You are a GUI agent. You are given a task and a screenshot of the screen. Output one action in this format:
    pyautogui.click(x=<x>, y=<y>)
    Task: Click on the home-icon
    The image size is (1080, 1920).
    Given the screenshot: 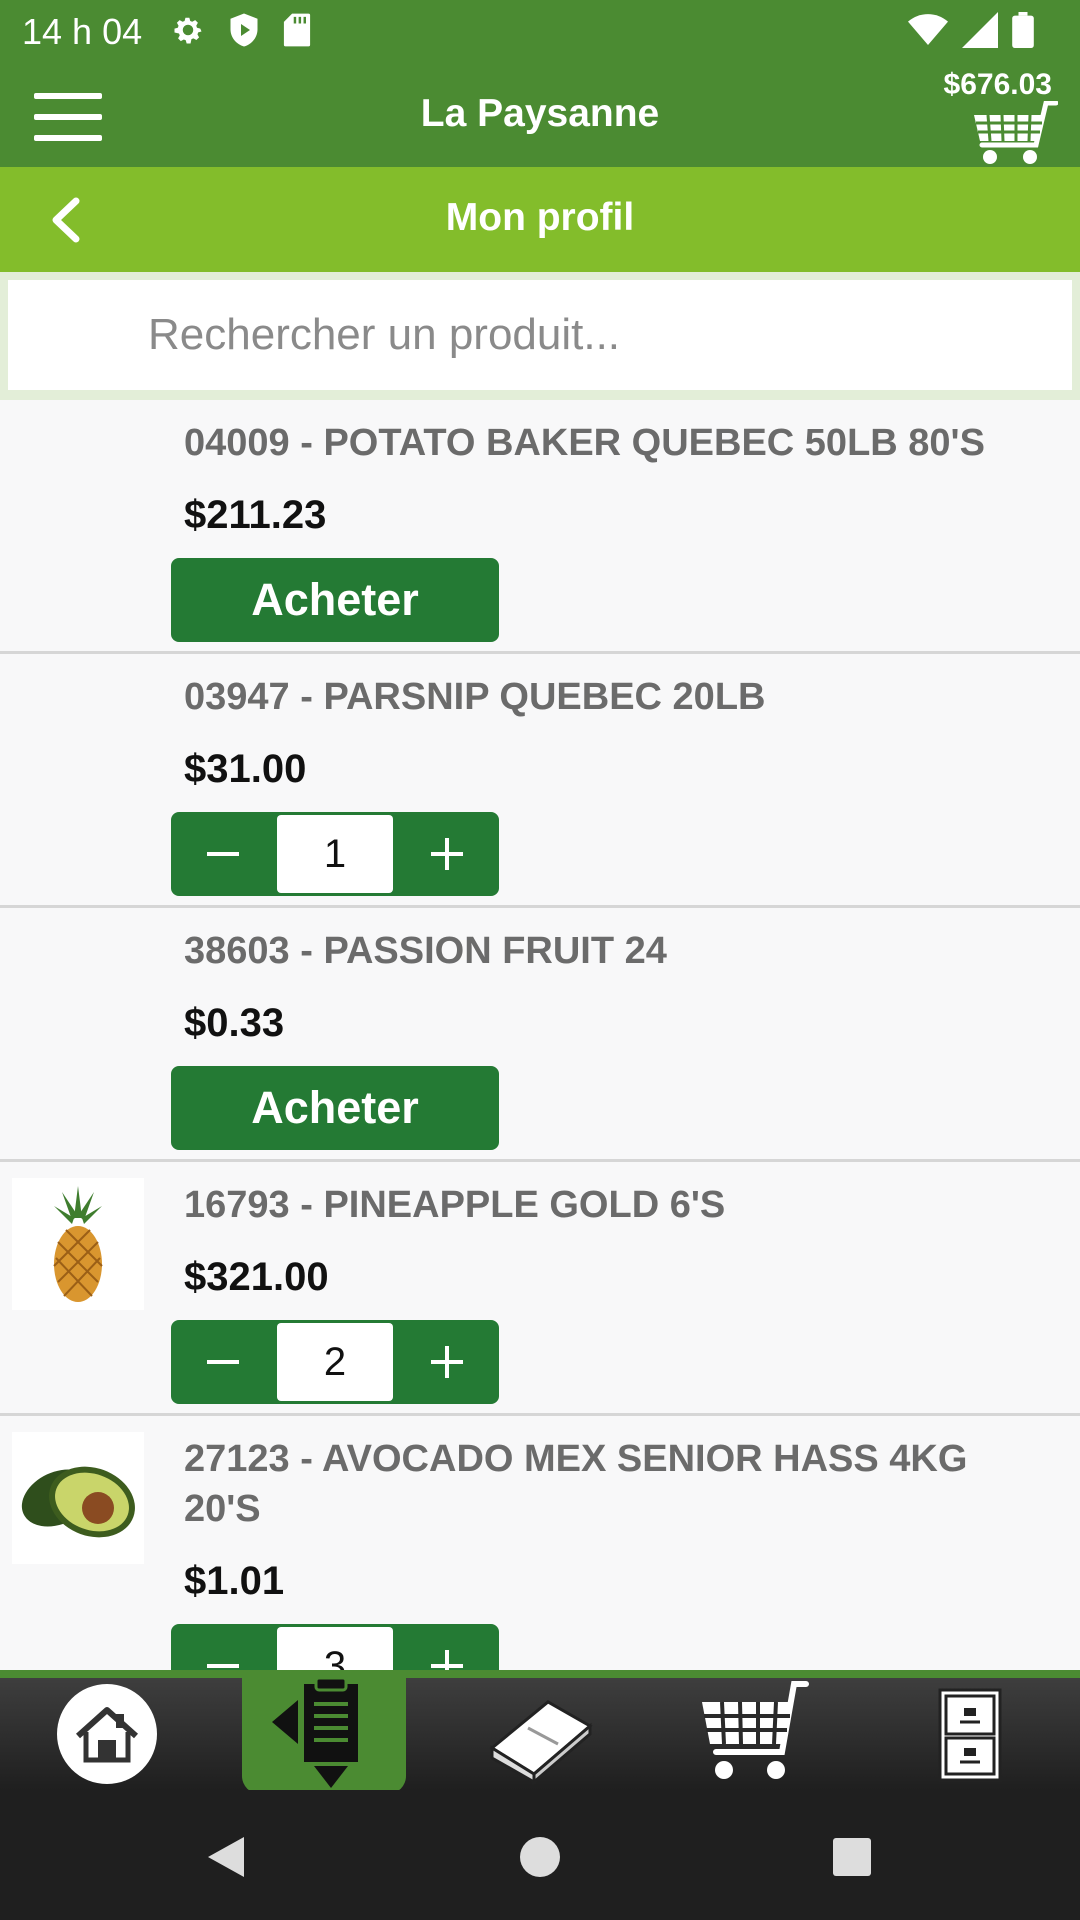 What is the action you would take?
    pyautogui.click(x=107, y=1734)
    